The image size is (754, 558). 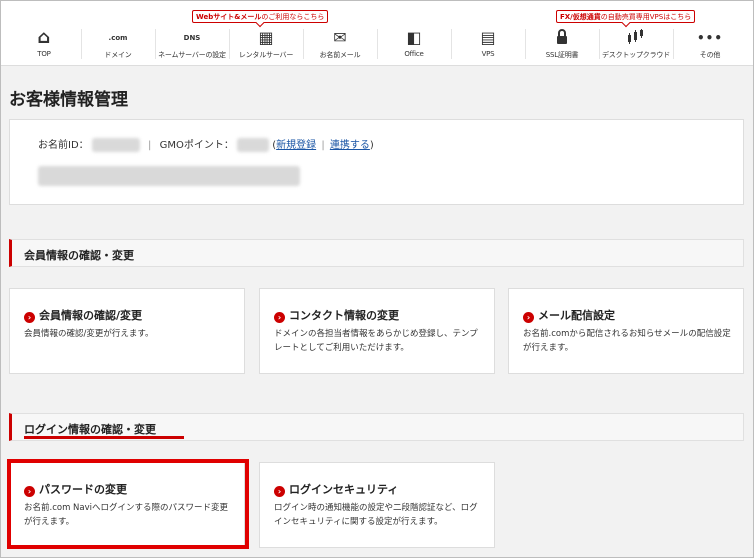 I want to click on fx-promo-banner: FX/仮想通貨の自動売買専用VPSはこちら, so click(x=626, y=16).